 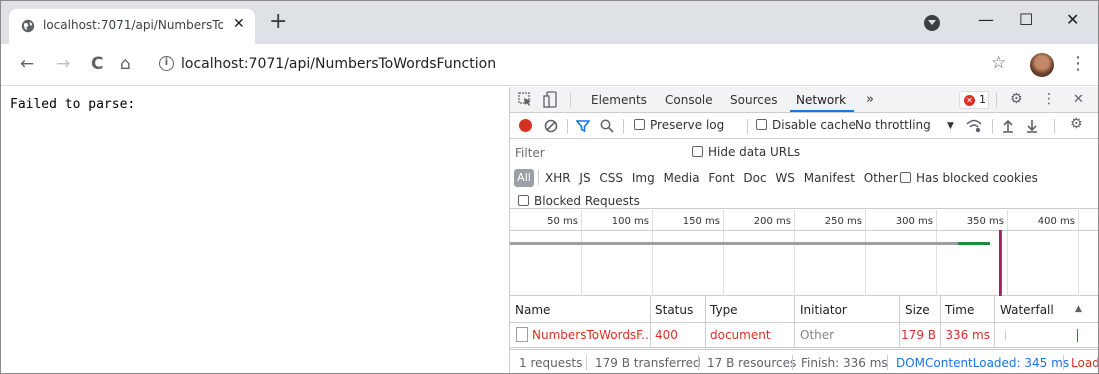 What do you see at coordinates (1078, 99) in the screenshot?
I see `close-devtools-icon: ✕` at bounding box center [1078, 99].